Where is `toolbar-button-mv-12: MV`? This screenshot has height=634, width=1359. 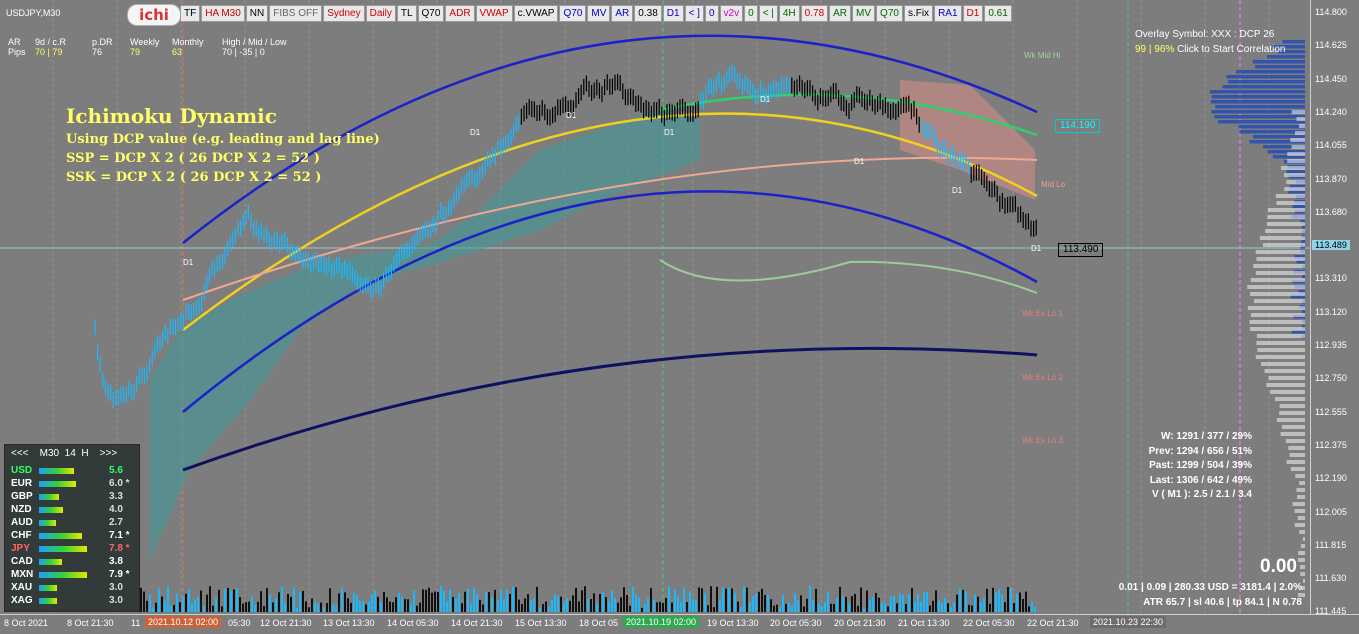 toolbar-button-mv-12: MV is located at coordinates (598, 13).